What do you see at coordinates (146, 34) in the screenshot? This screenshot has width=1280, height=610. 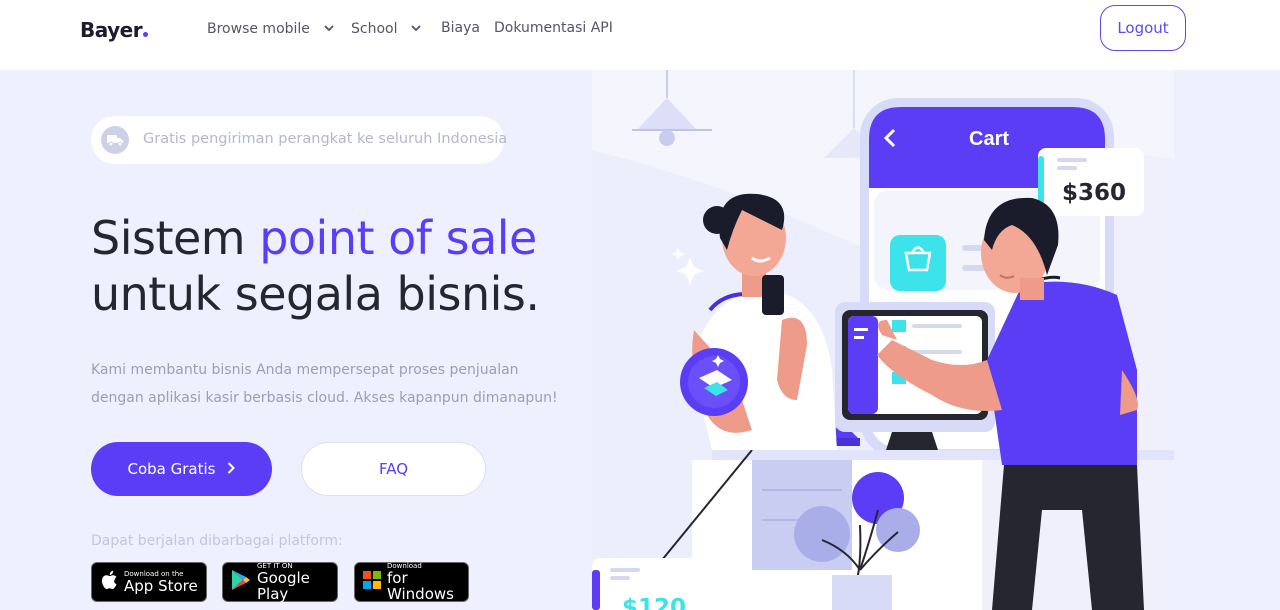 I see `logo-dot` at bounding box center [146, 34].